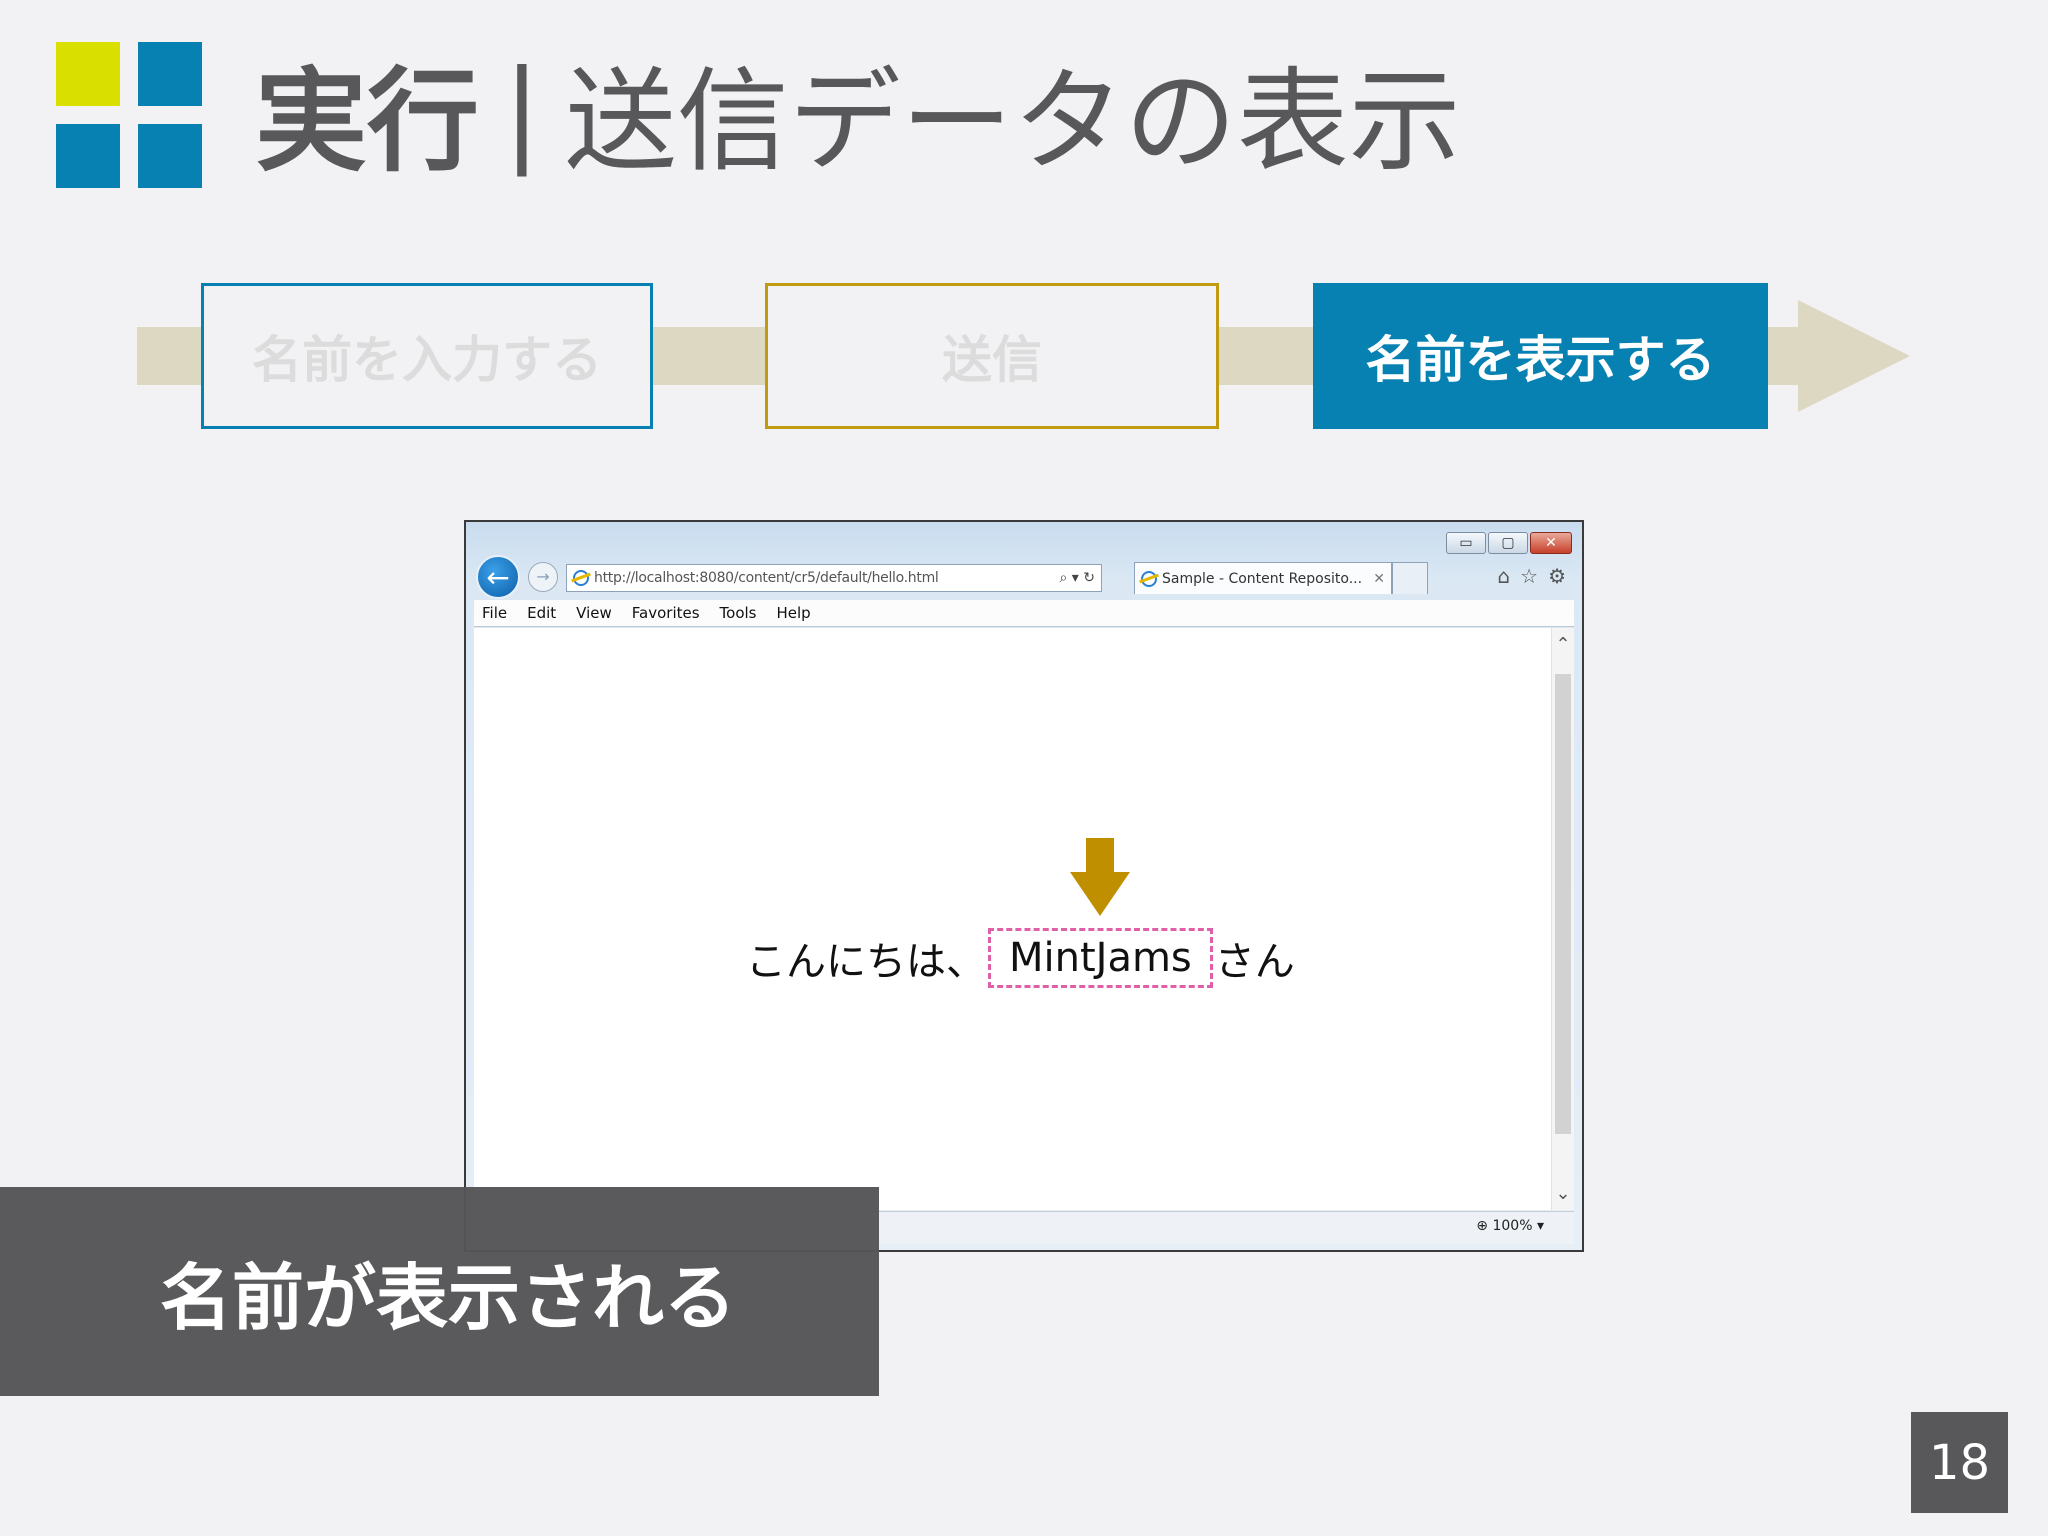  What do you see at coordinates (1503, 576) in the screenshot?
I see `home-icon: ⌂` at bounding box center [1503, 576].